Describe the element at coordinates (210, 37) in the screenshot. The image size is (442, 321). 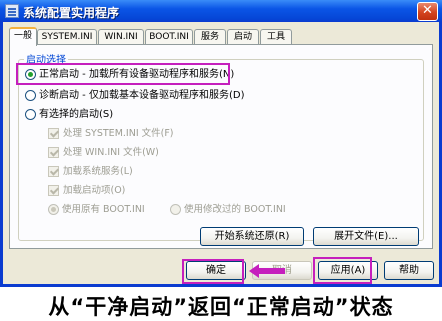
I see `tab-services: 服务` at that location.